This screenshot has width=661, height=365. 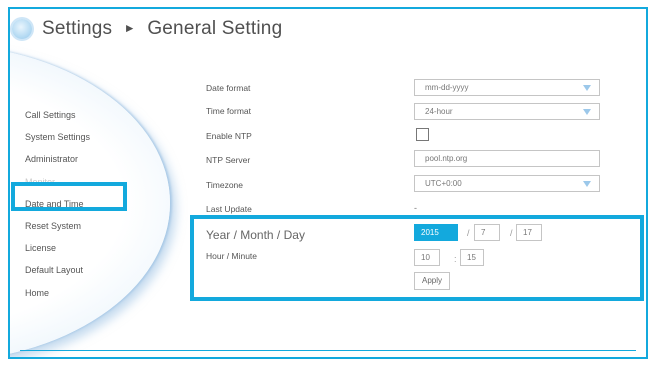 What do you see at coordinates (507, 158) in the screenshot?
I see `ntp-server-input: pool.ntp.org` at bounding box center [507, 158].